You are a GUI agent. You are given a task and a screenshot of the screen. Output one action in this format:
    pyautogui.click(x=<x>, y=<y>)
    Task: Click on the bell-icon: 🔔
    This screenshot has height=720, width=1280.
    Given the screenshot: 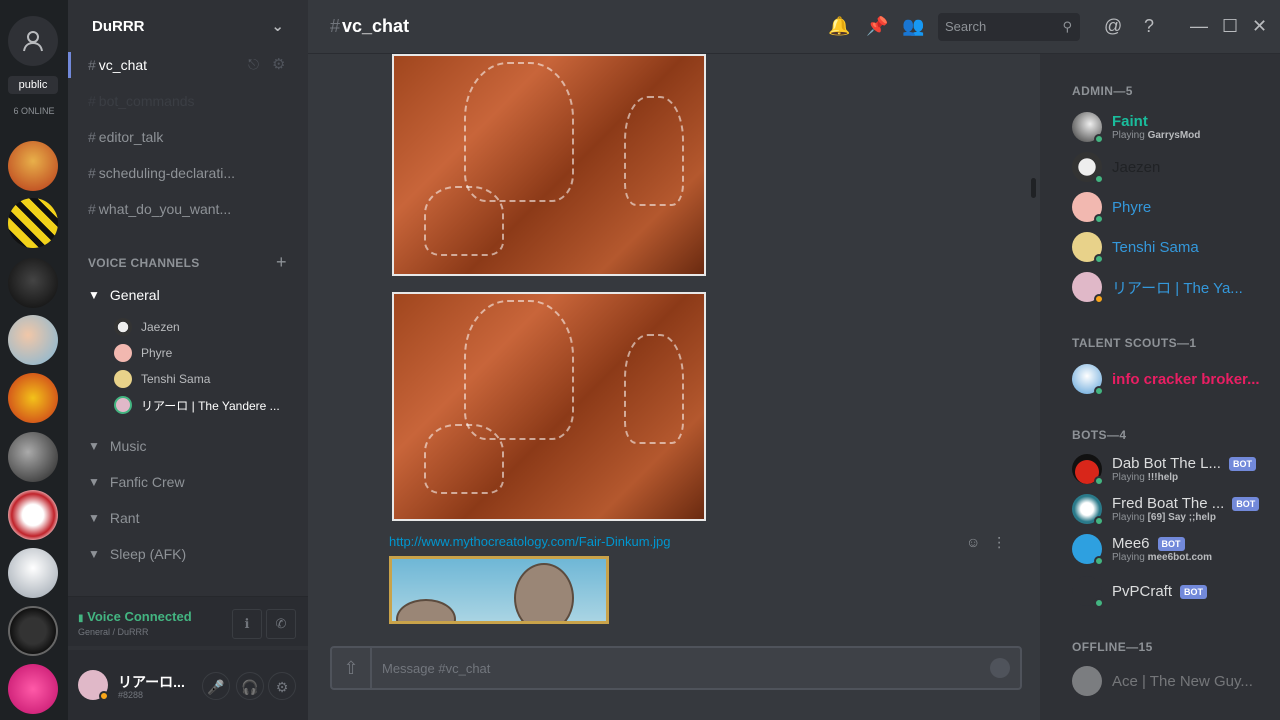 What is the action you would take?
    pyautogui.click(x=839, y=26)
    